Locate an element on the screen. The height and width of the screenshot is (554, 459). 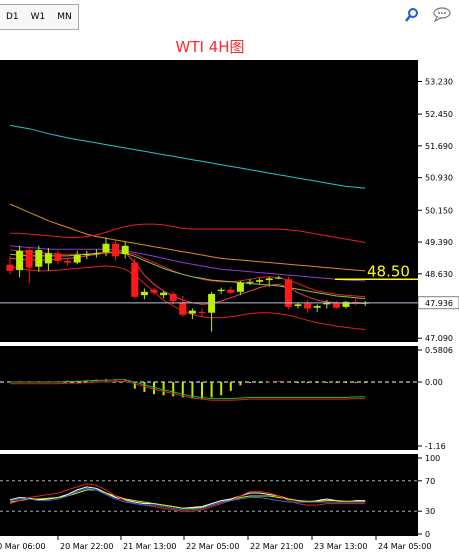
time-tick-label: 24 Mar 05:00 is located at coordinates (404, 546).